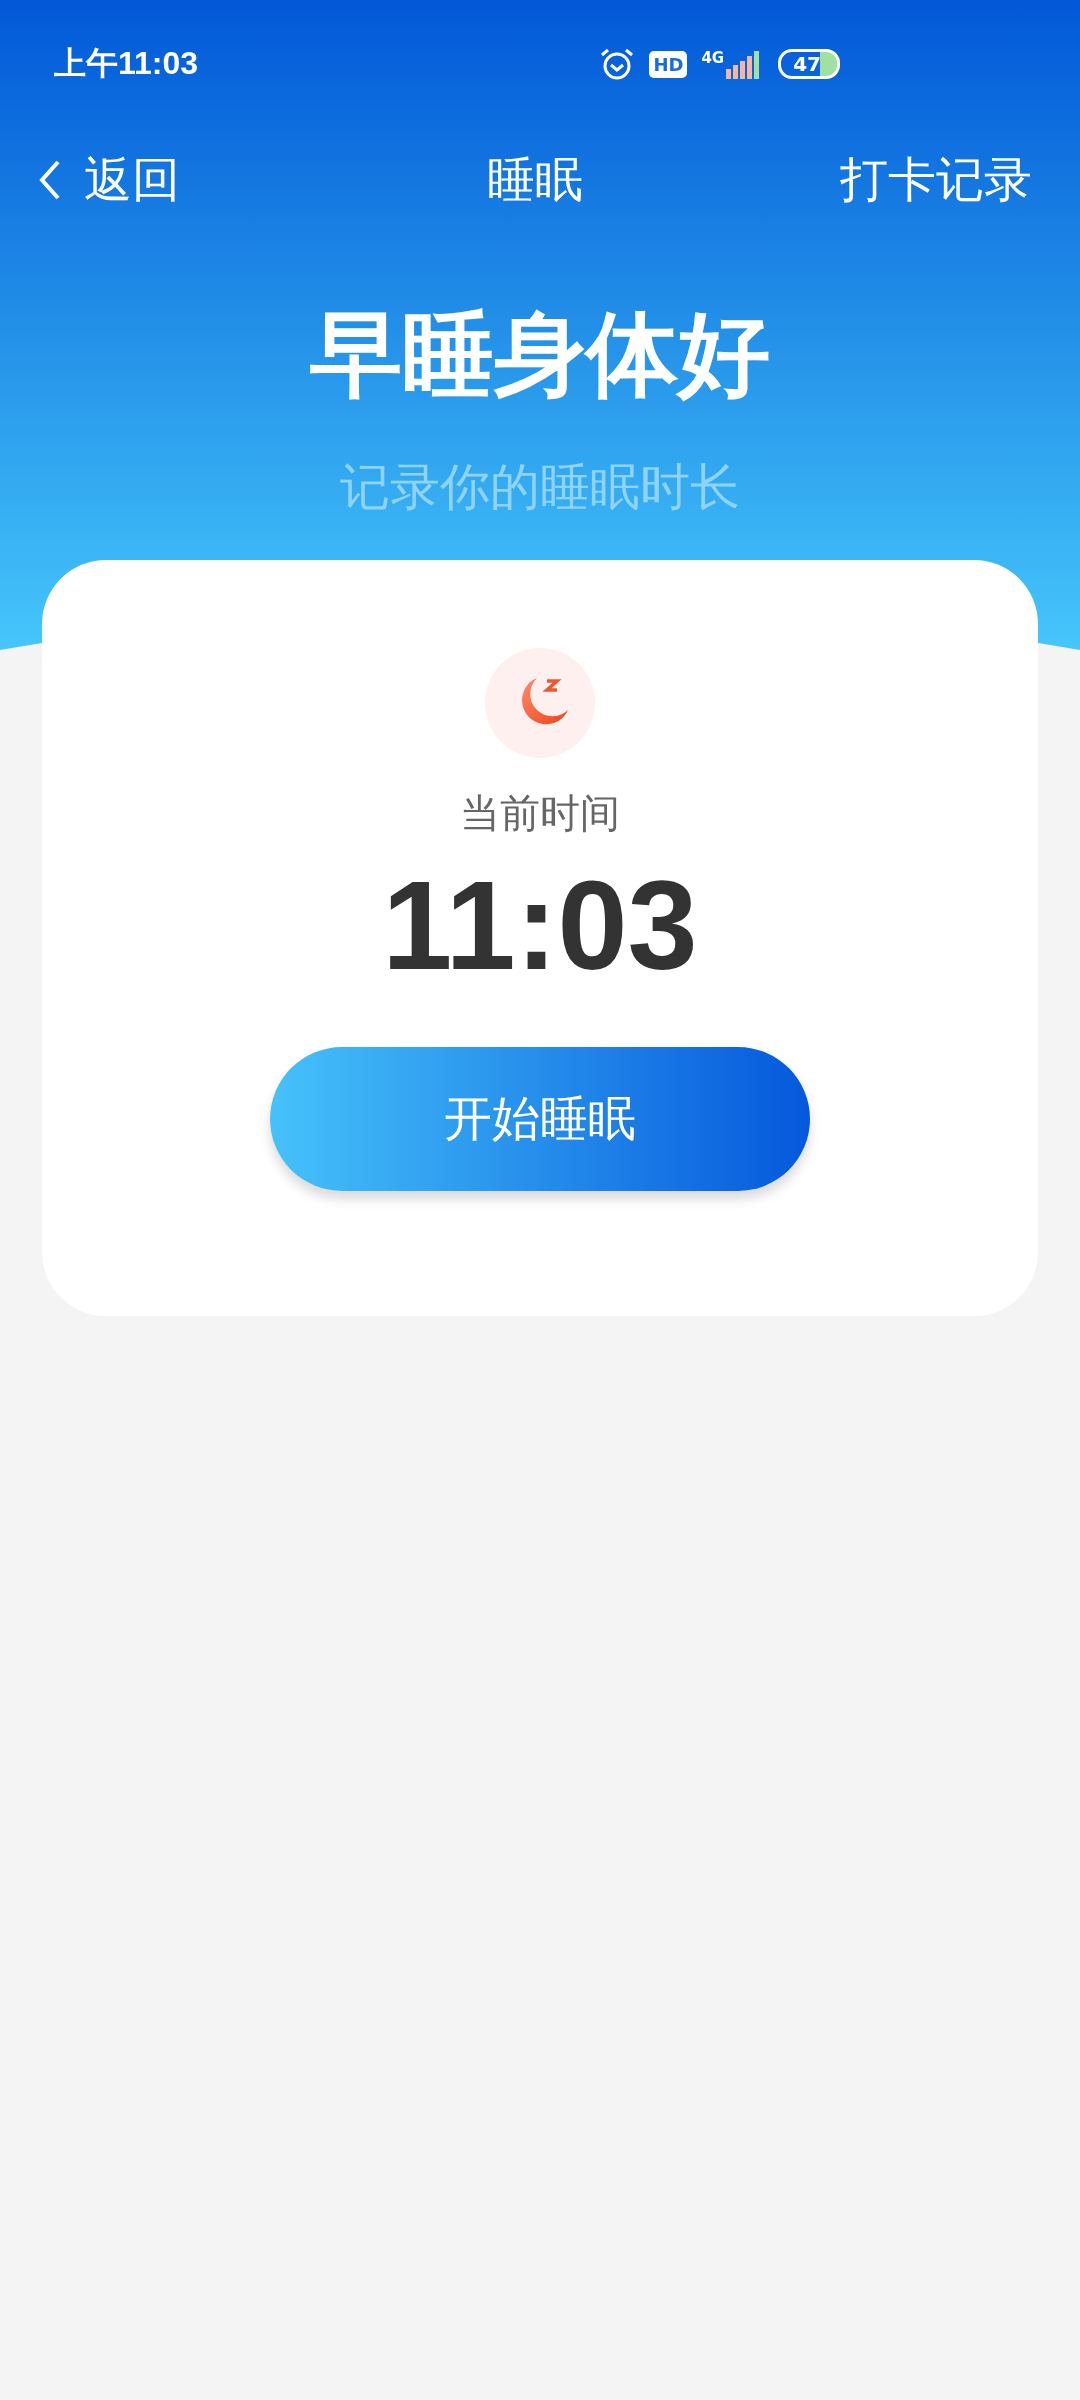  I want to click on start-sleep-button: 开始睡眠, so click(540, 1119).